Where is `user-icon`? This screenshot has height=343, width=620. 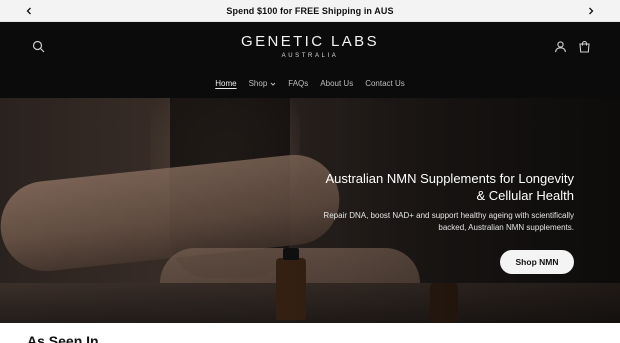
user-icon is located at coordinates (560, 46).